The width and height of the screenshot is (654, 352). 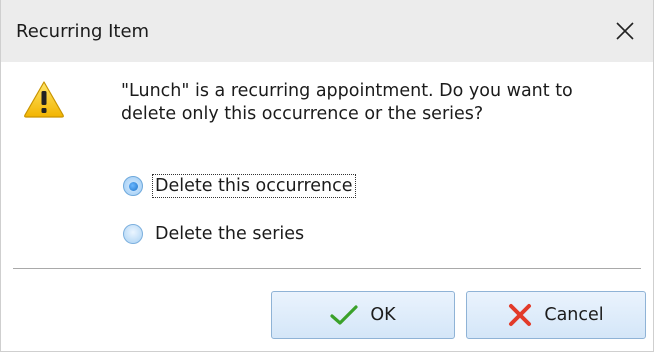 I want to click on checkmark-icon, so click(x=344, y=315).